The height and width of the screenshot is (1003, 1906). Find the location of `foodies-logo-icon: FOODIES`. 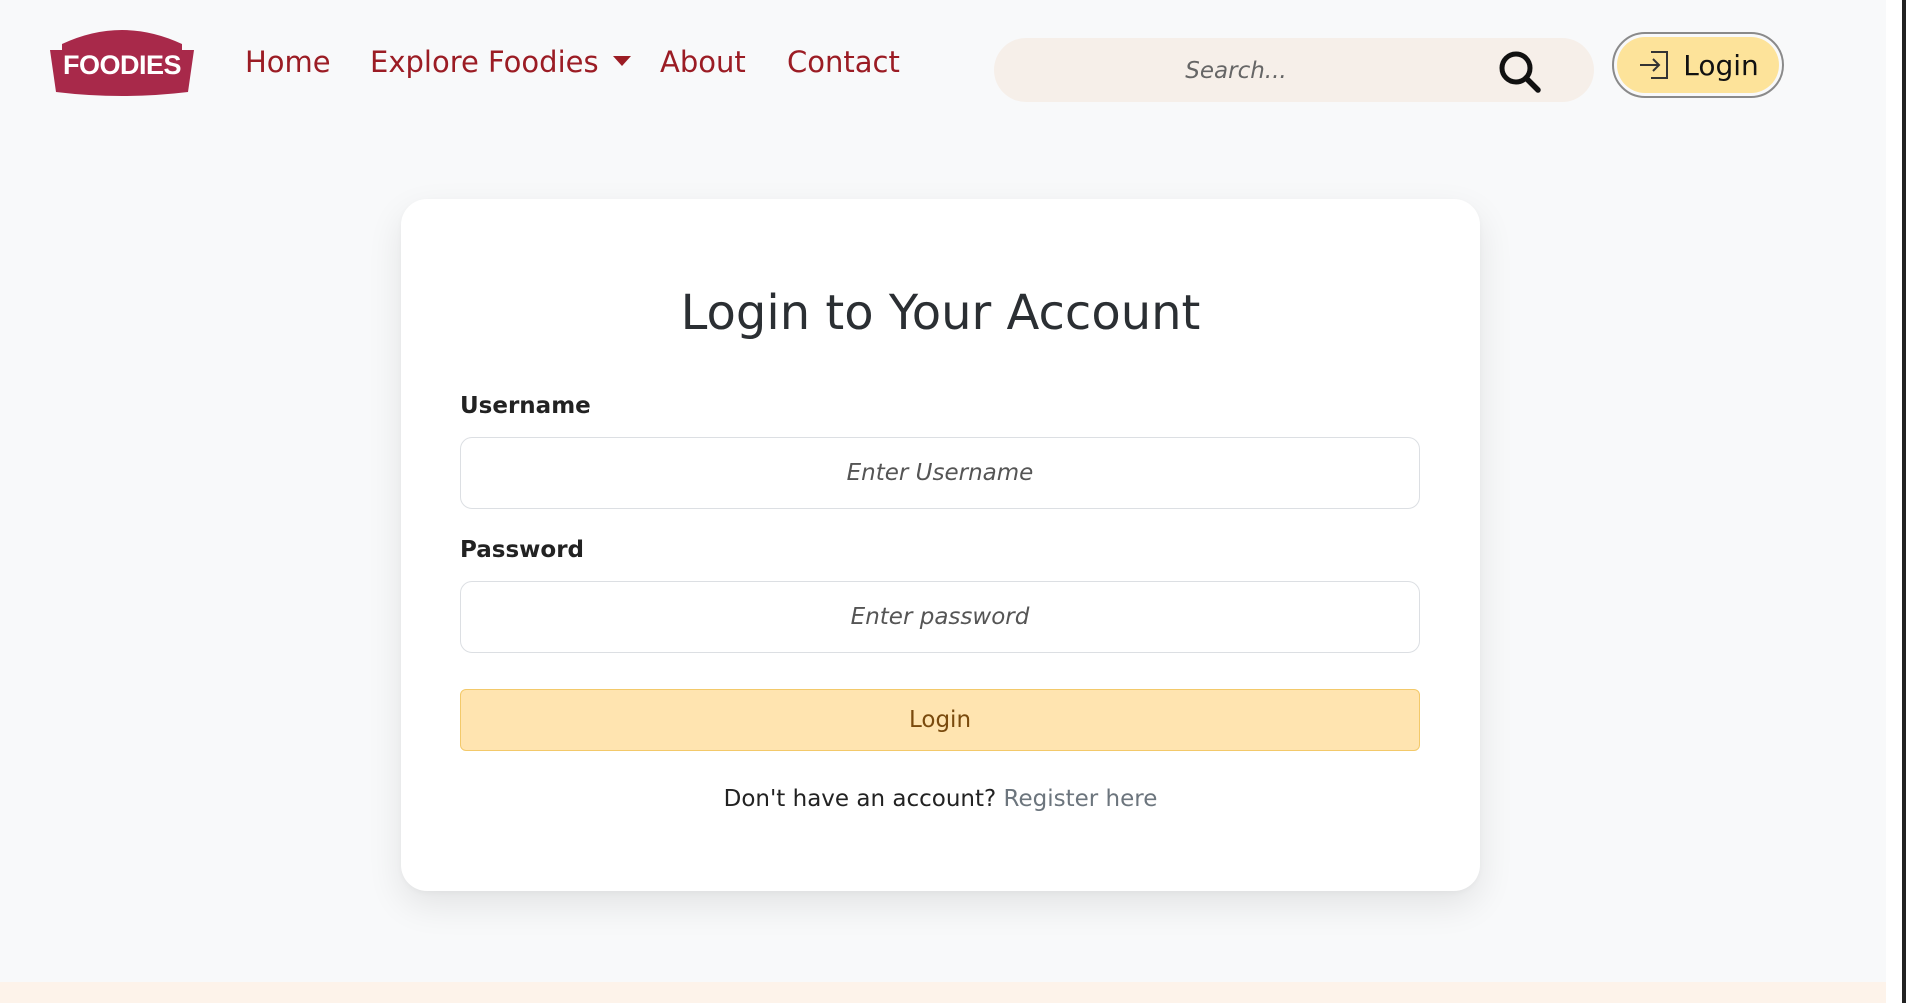

foodies-logo-icon: FOODIES is located at coordinates (122, 63).